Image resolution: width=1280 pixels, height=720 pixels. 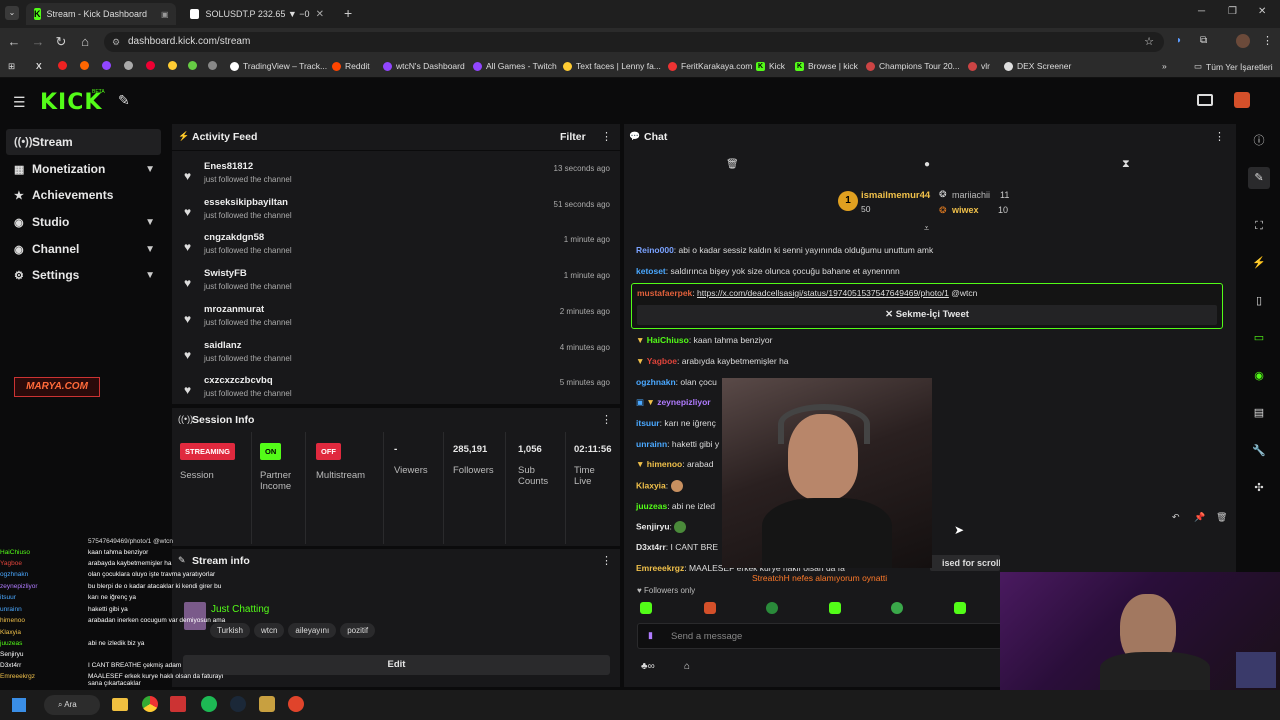 What do you see at coordinates (19, 705) in the screenshot?
I see `windows-start-icon` at bounding box center [19, 705].